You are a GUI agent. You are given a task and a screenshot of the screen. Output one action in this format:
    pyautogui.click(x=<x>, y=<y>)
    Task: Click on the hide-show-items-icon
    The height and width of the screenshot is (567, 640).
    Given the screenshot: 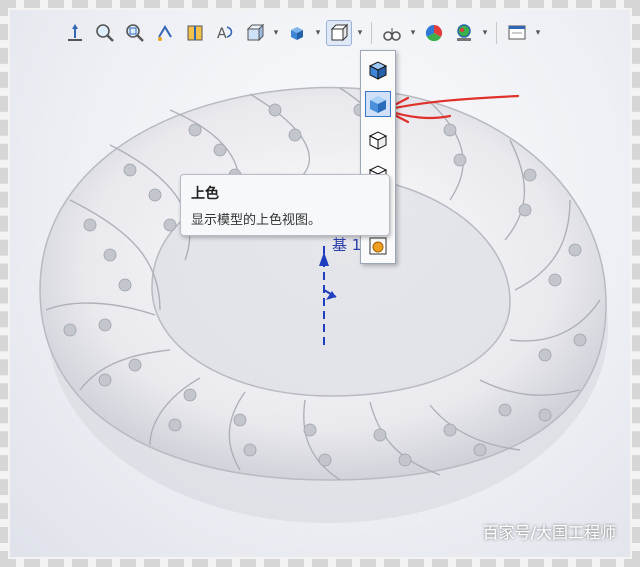 What is the action you would take?
    pyautogui.click(x=392, y=33)
    